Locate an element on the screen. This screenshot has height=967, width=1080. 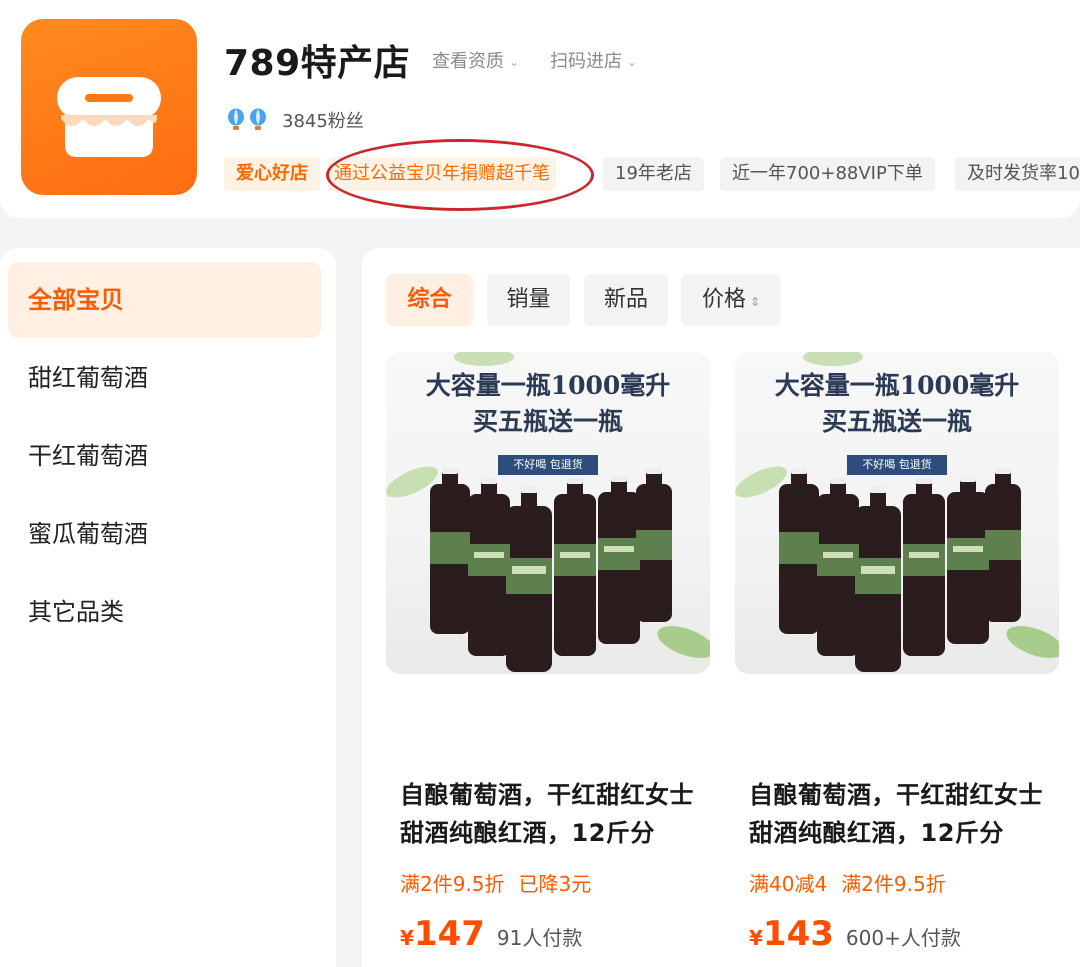
sort-price: 价格 ⇕ is located at coordinates (731, 300).